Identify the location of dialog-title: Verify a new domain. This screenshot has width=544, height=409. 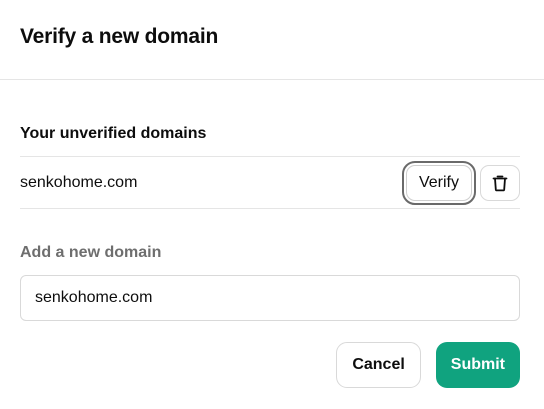
(119, 36).